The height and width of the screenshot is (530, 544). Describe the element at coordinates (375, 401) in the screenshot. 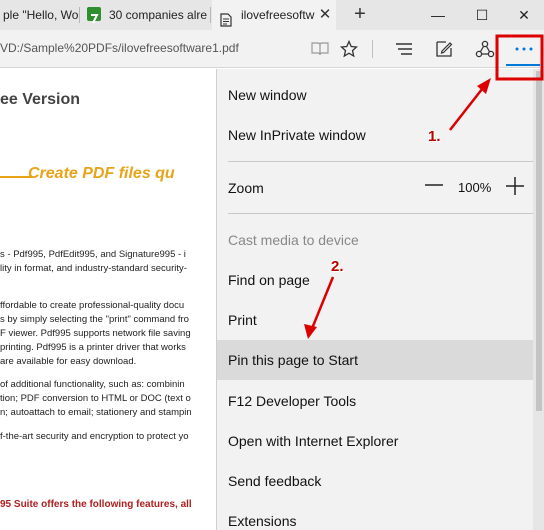

I see `menu-item-f12-developer-tools: F12 Developer Tools` at that location.